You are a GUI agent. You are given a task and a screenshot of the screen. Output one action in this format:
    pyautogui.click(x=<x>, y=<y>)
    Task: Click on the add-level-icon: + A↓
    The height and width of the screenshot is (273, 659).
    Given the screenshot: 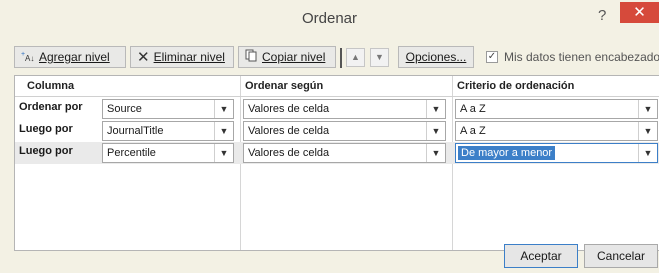 What is the action you would take?
    pyautogui.click(x=28, y=57)
    